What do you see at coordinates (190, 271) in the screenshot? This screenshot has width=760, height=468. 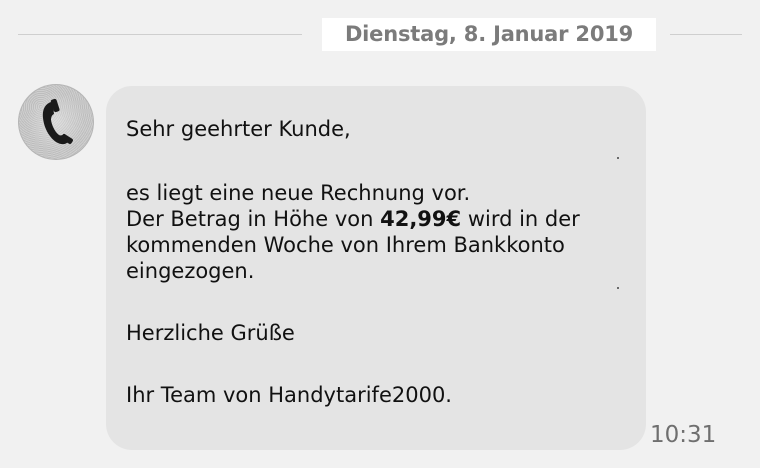 I see `message-line: eingezogen.` at bounding box center [190, 271].